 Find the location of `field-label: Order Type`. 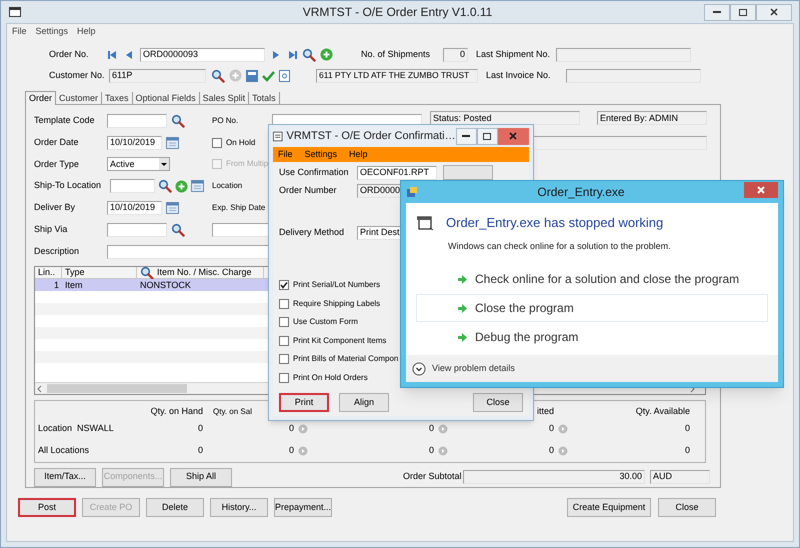

field-label: Order Type is located at coordinates (57, 164).